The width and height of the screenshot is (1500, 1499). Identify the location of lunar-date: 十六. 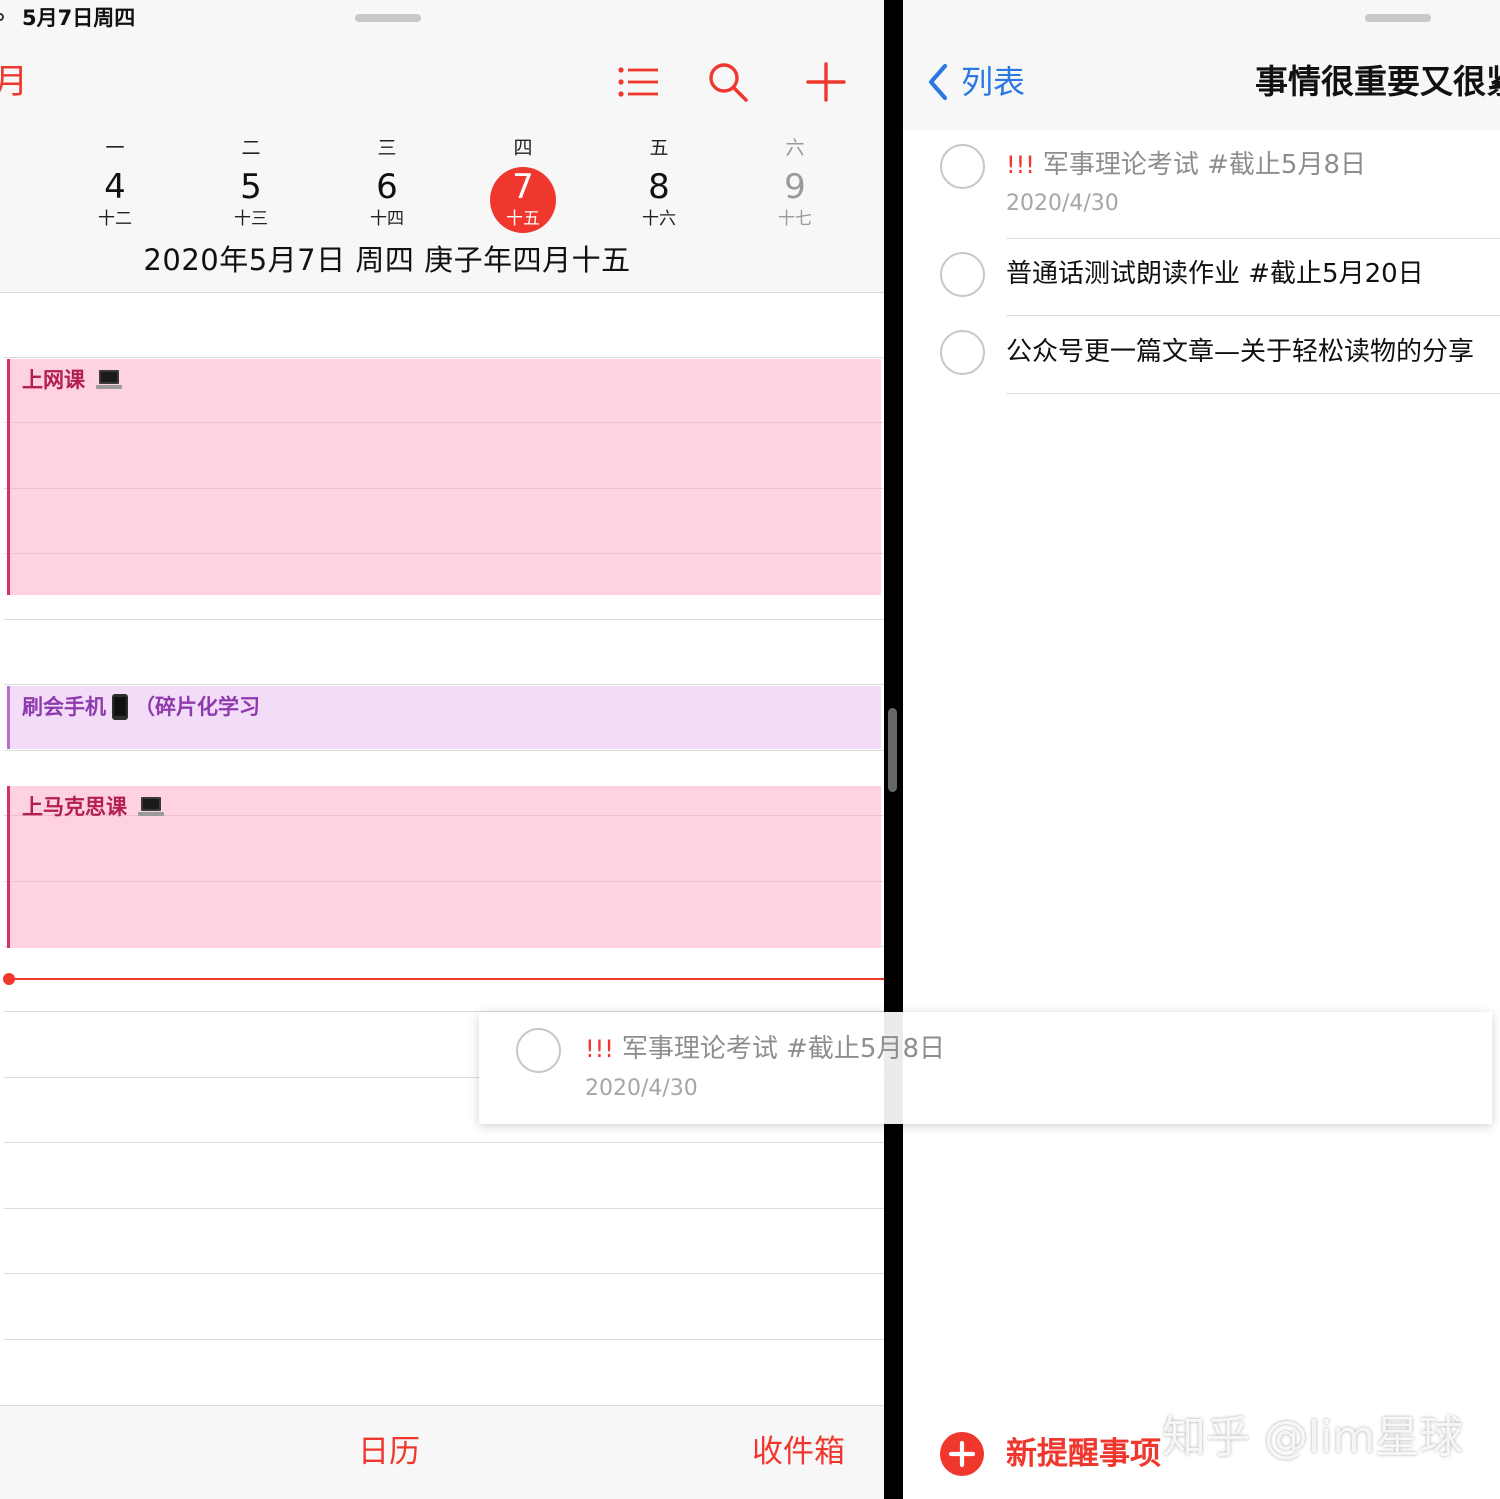
(659, 219).